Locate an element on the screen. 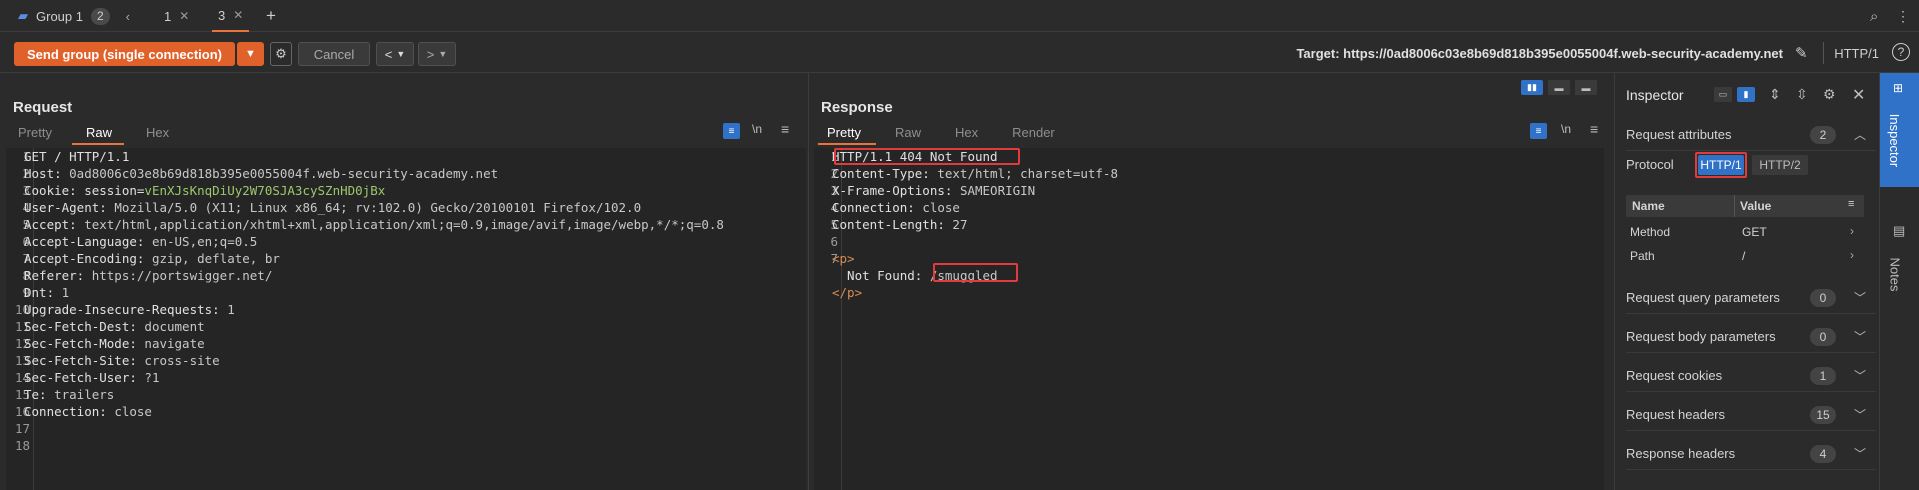 The image size is (1919, 490). layout-stacked-icon: ▬ is located at coordinates (1559, 87).